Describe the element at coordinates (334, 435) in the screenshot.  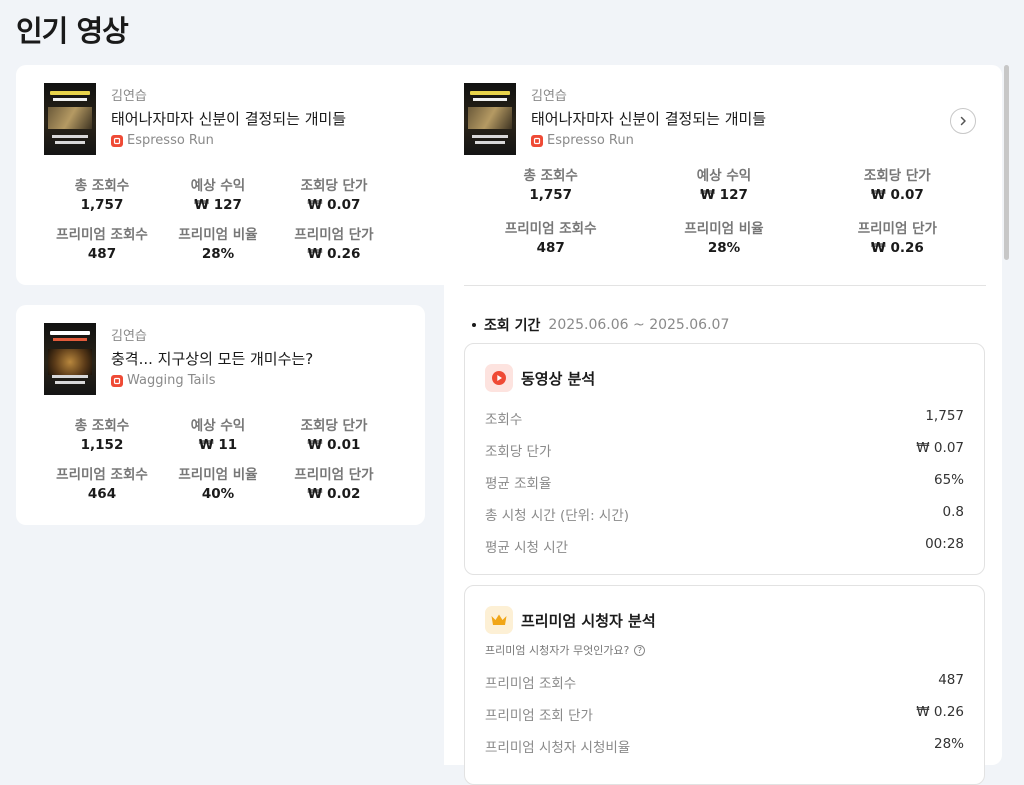
I see `stat-cost-per-view: 조회당 단가 ₩ 0.01` at that location.